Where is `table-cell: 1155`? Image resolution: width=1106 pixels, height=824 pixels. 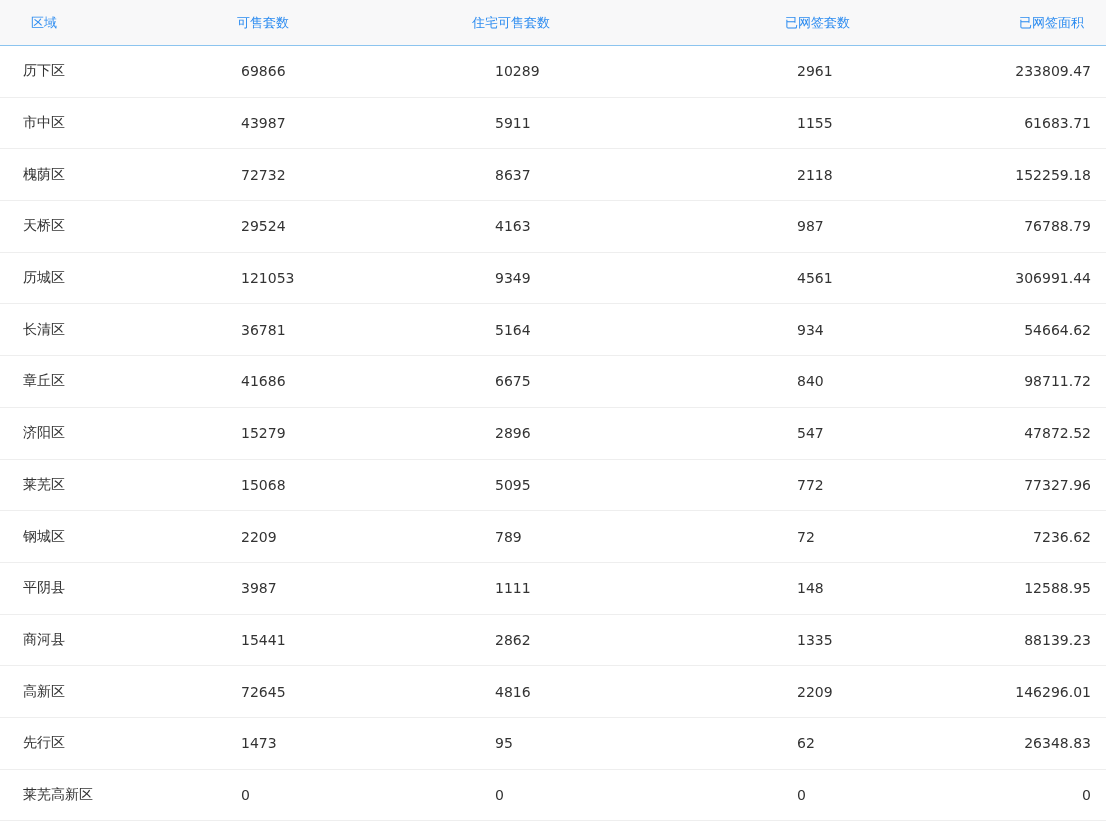
table-cell: 1155 is located at coordinates (815, 123).